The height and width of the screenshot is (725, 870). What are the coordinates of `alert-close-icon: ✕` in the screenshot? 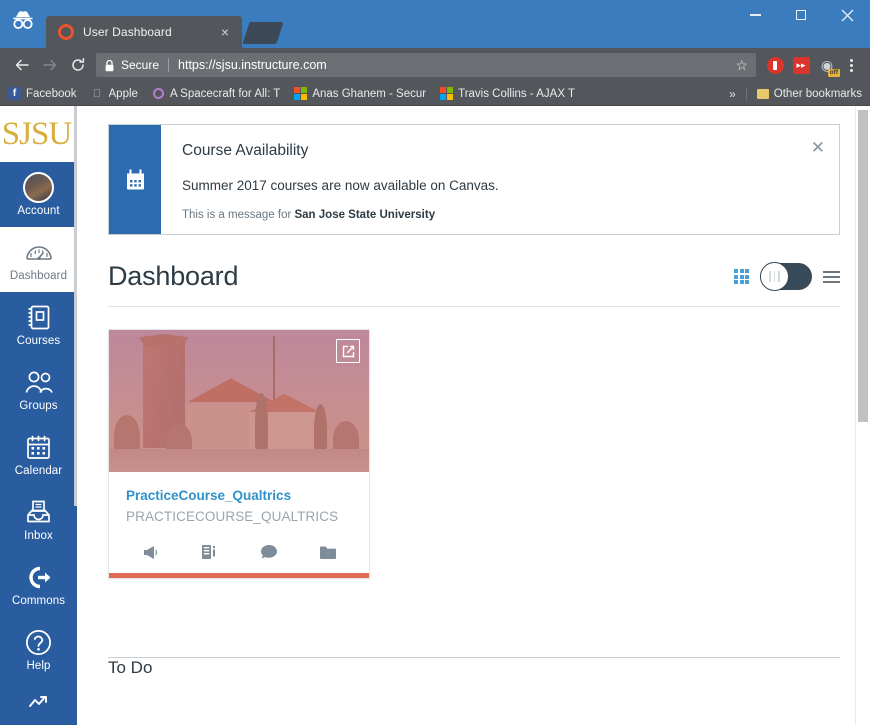 It's located at (818, 147).